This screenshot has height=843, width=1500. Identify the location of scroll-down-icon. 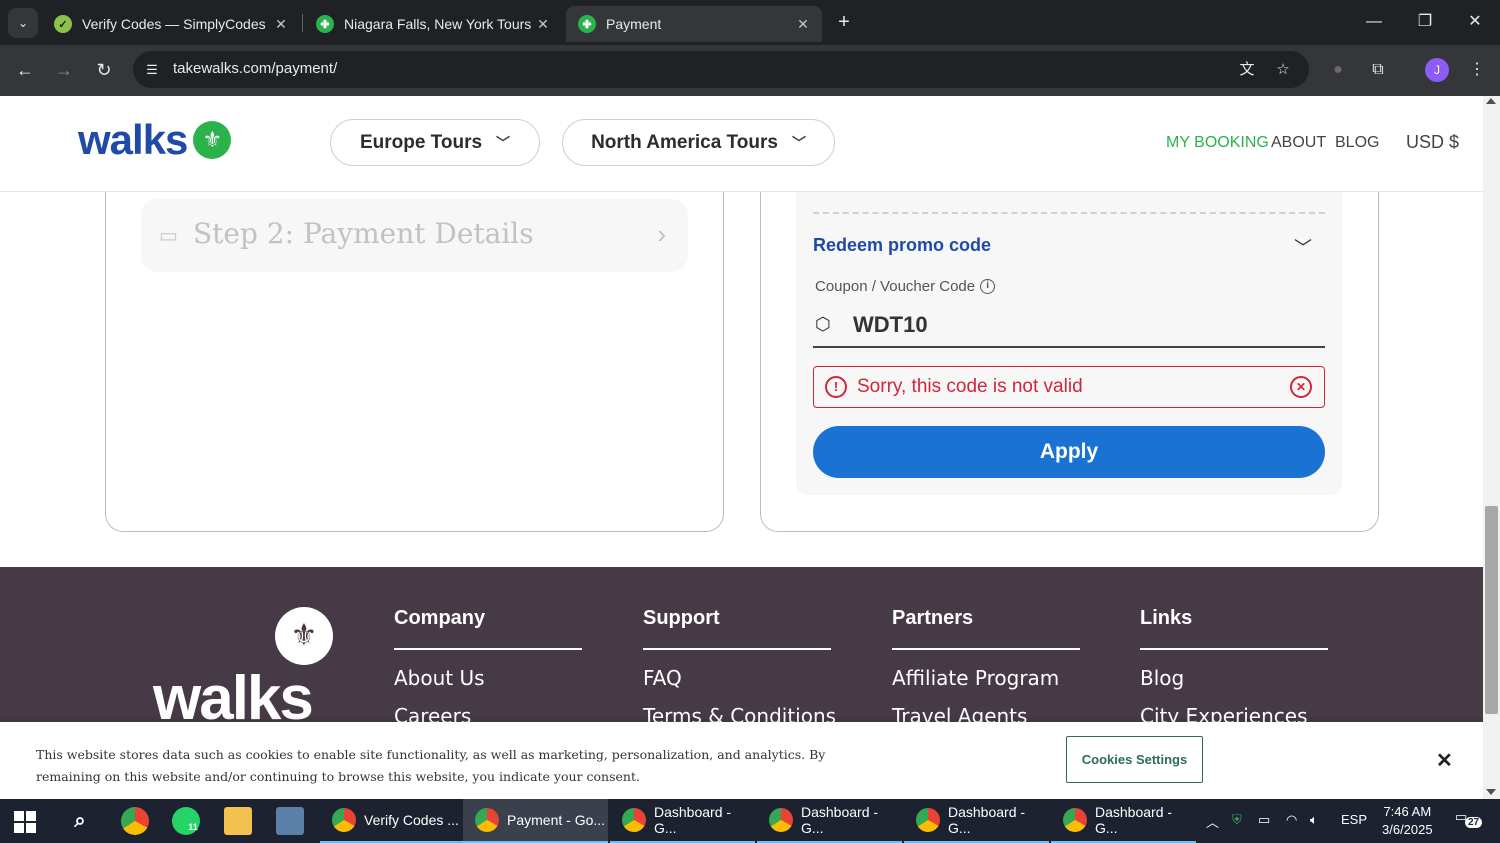
(1491, 792).